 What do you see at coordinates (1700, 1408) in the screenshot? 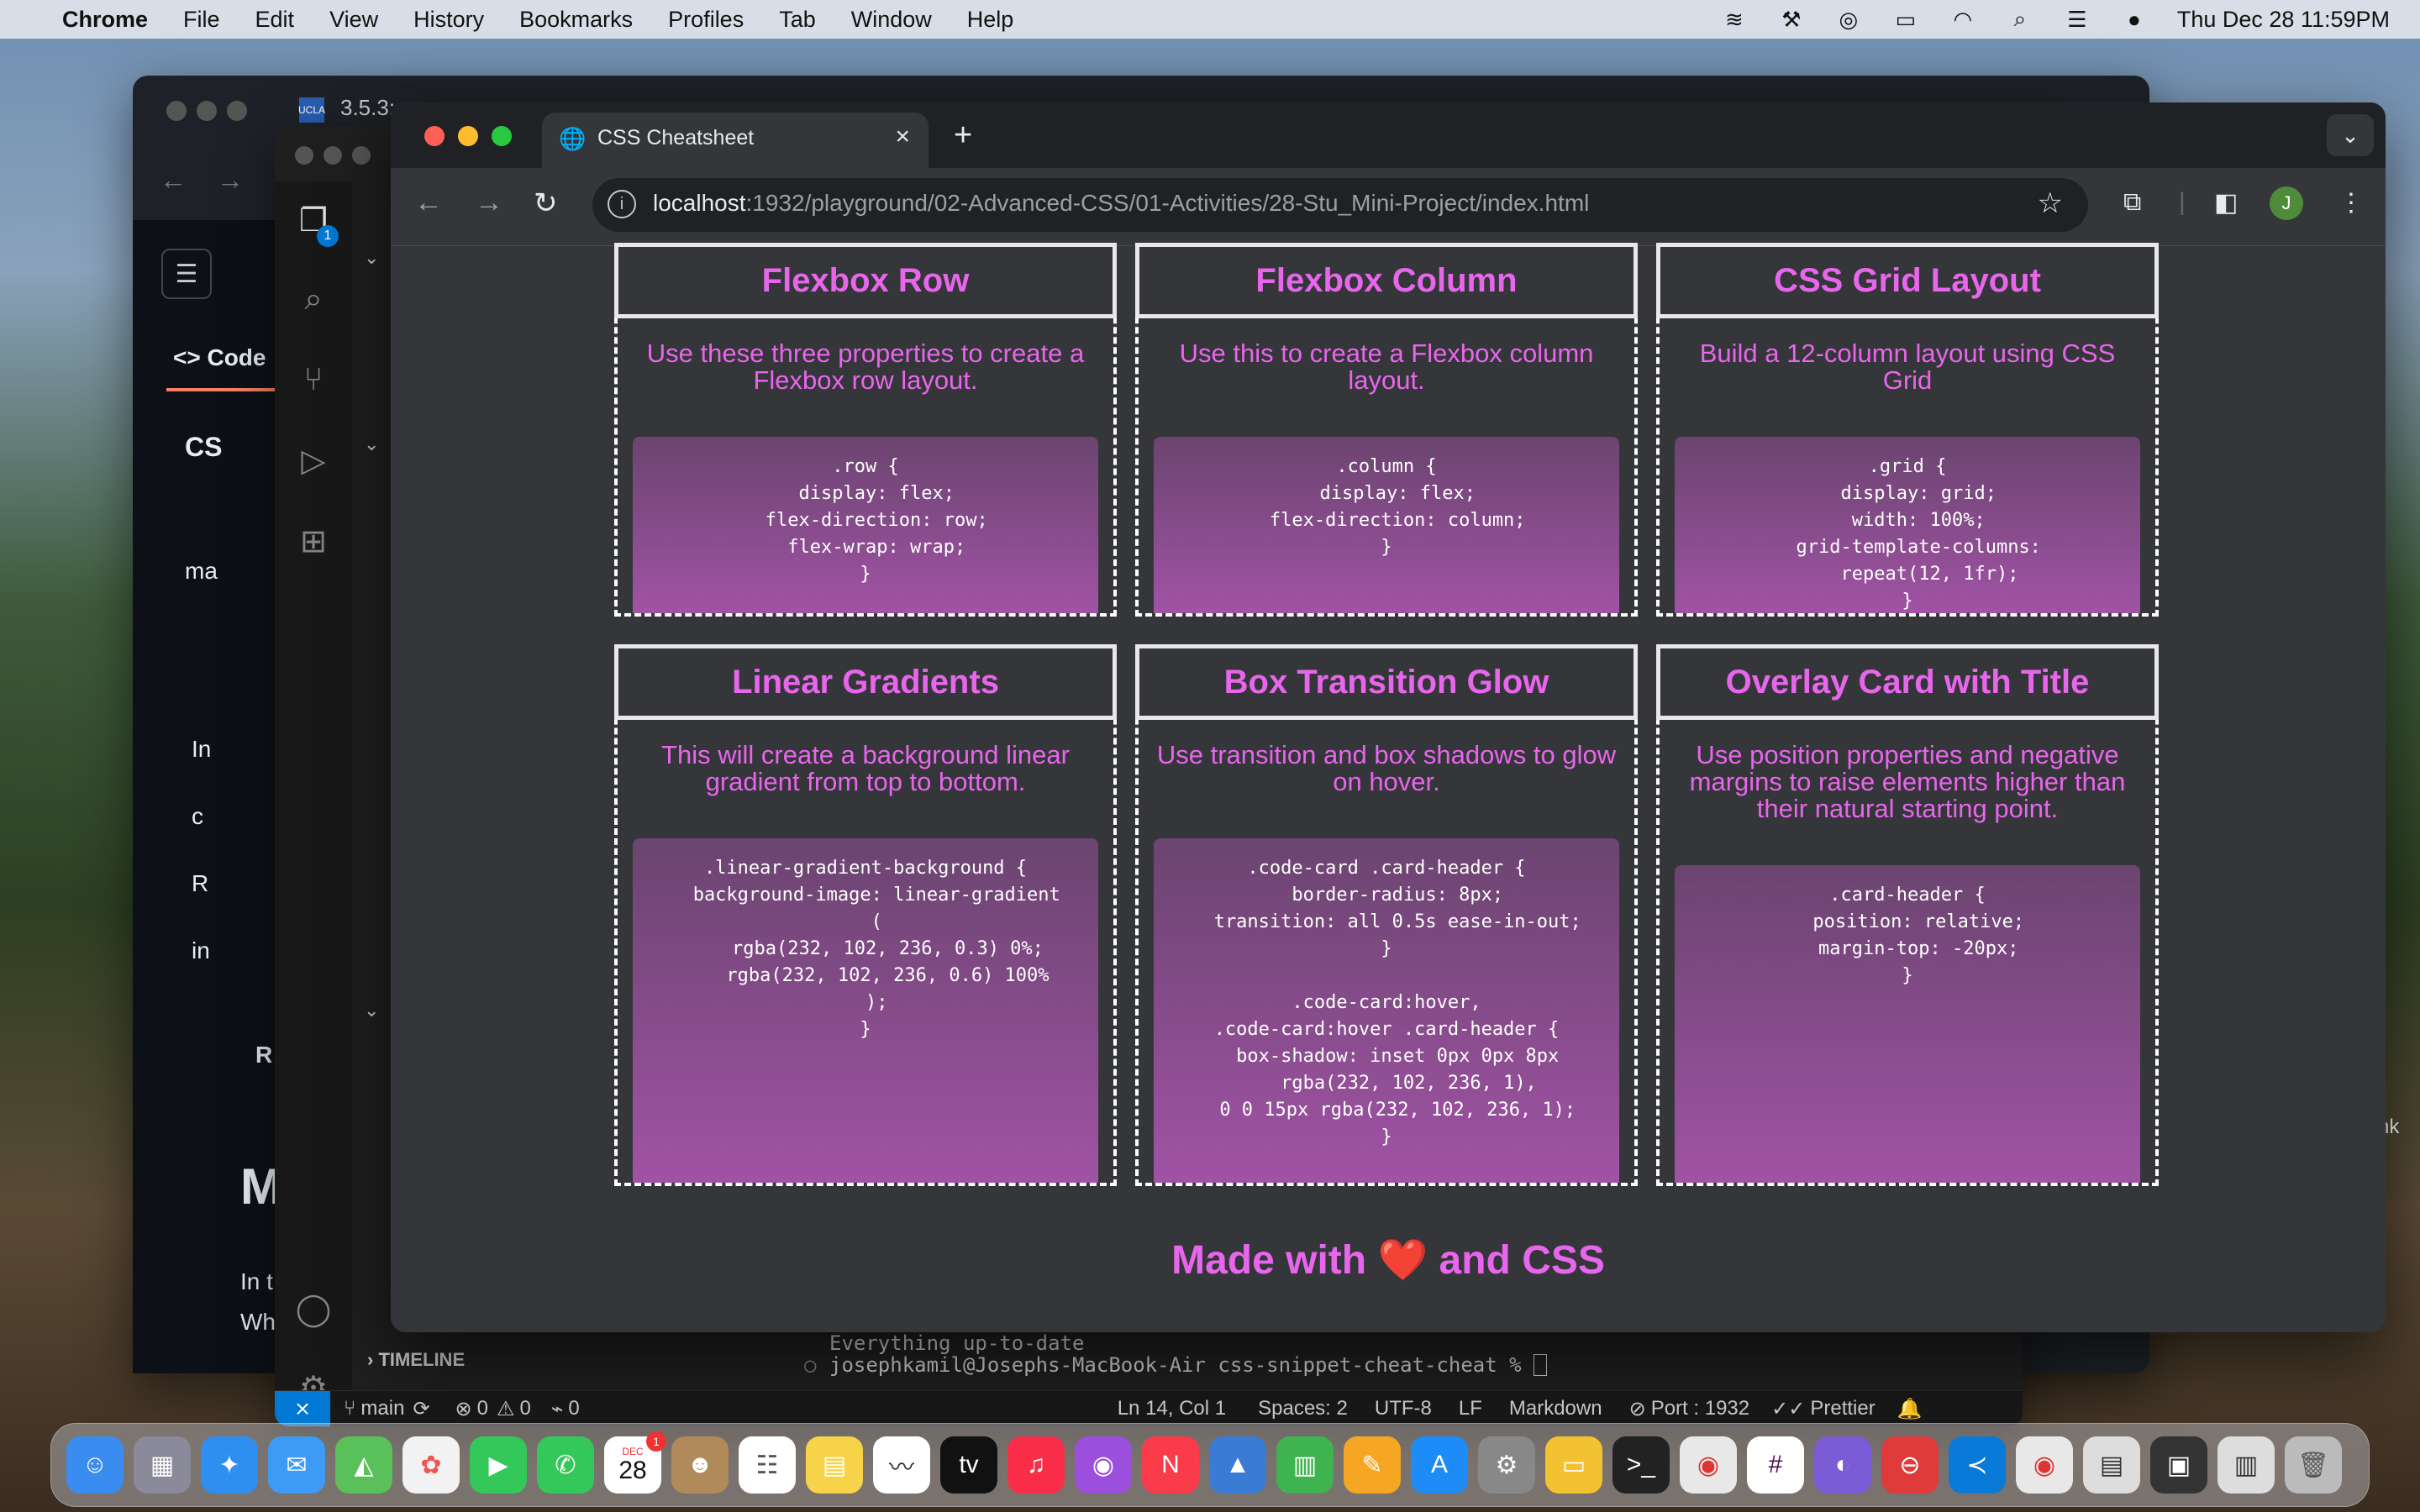
I see `status-live-server-port: Port : 1932` at bounding box center [1700, 1408].